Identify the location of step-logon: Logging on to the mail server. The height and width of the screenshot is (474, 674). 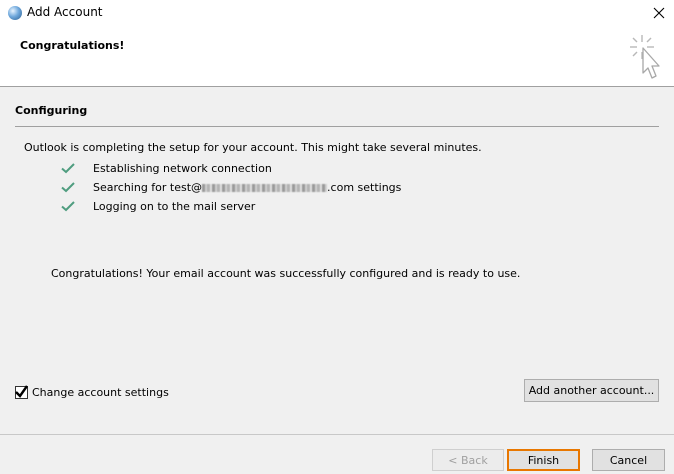
(157, 206).